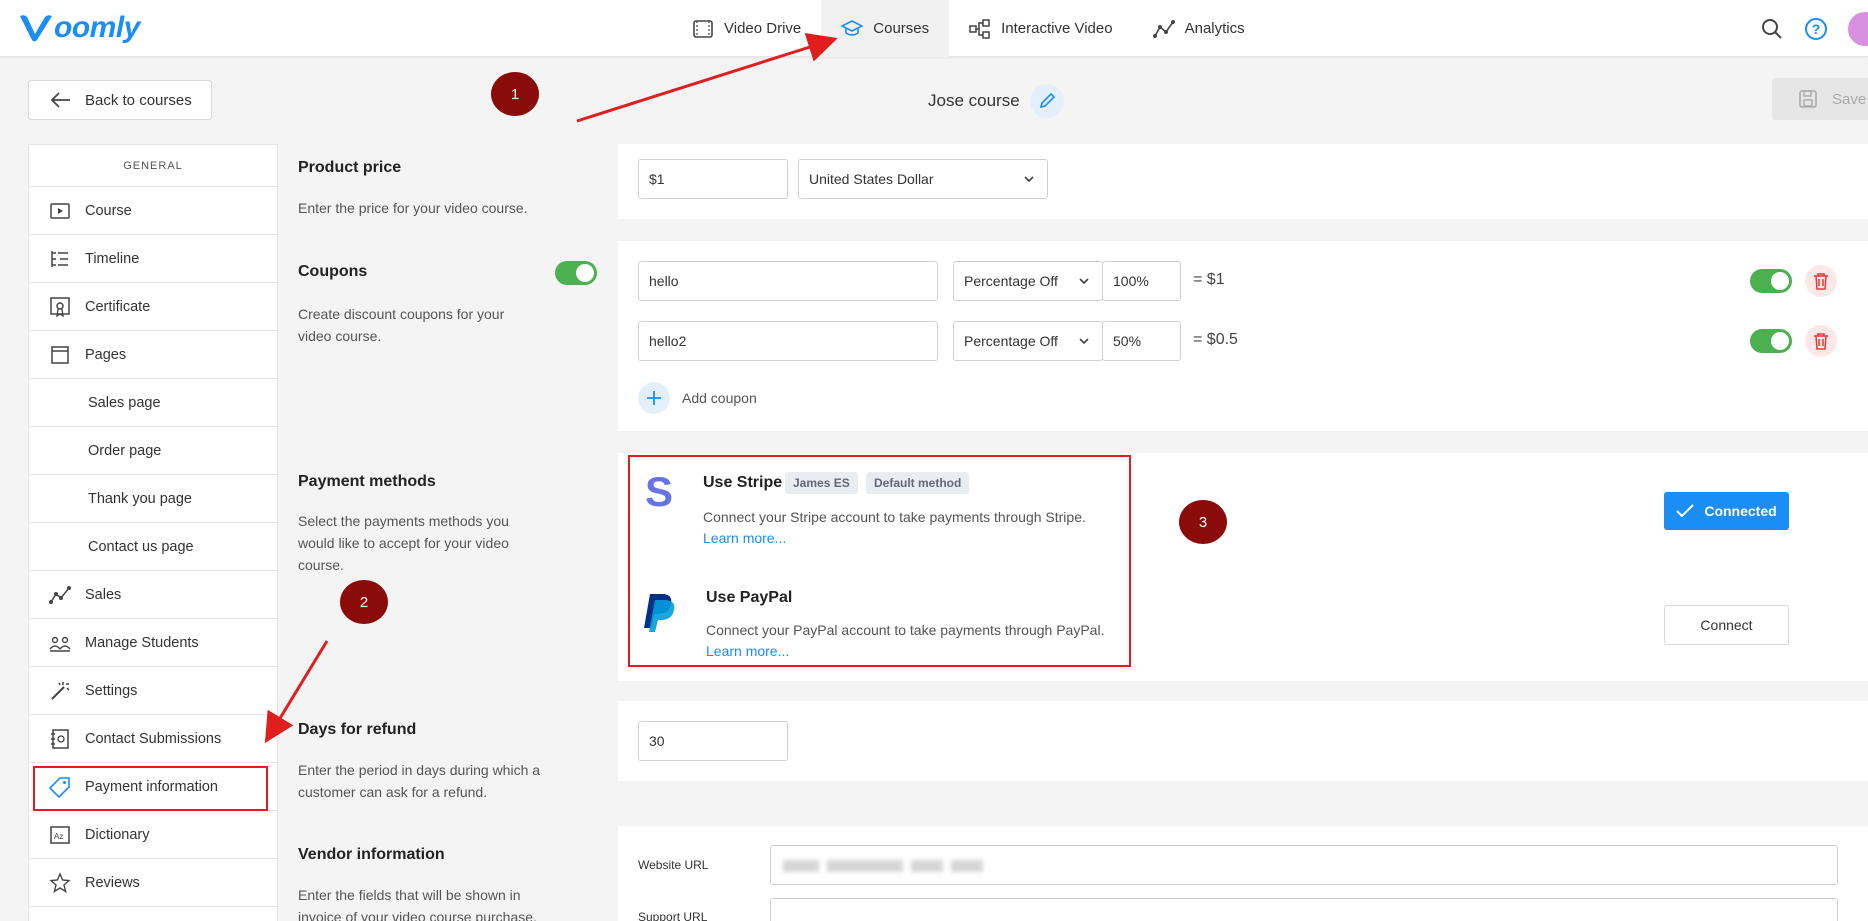 This screenshot has width=1868, height=921. What do you see at coordinates (153, 883) in the screenshot?
I see `sidebar-item-reviews: Reviews` at bounding box center [153, 883].